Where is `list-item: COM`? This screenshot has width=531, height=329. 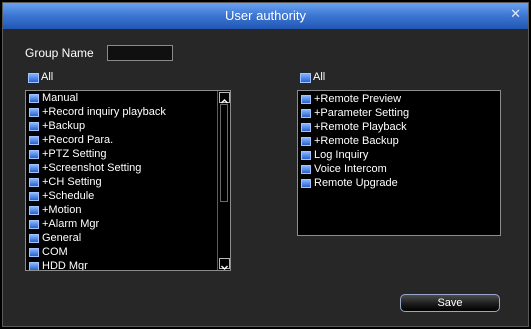 list-item: COM is located at coordinates (48, 252).